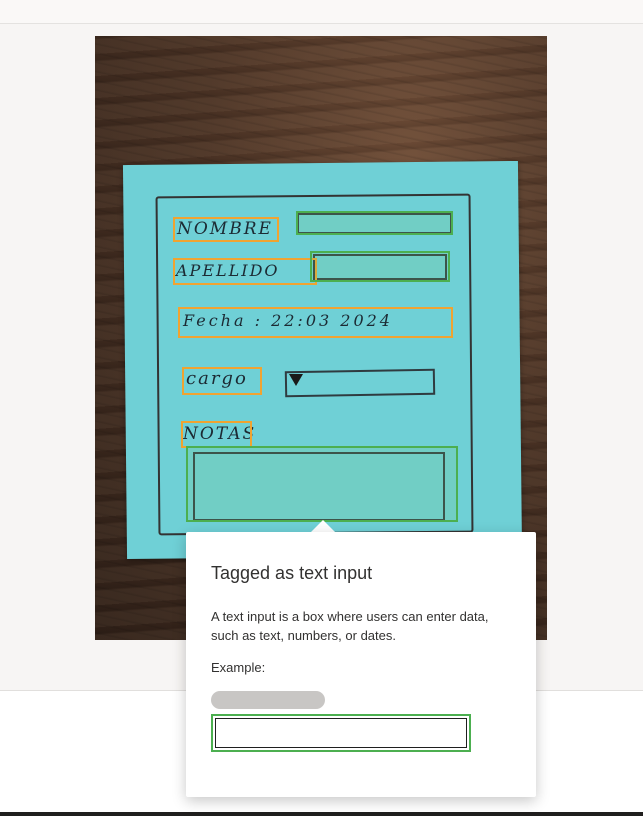  Describe the element at coordinates (238, 667) in the screenshot. I see `tooltip-example-label: Example:` at that location.